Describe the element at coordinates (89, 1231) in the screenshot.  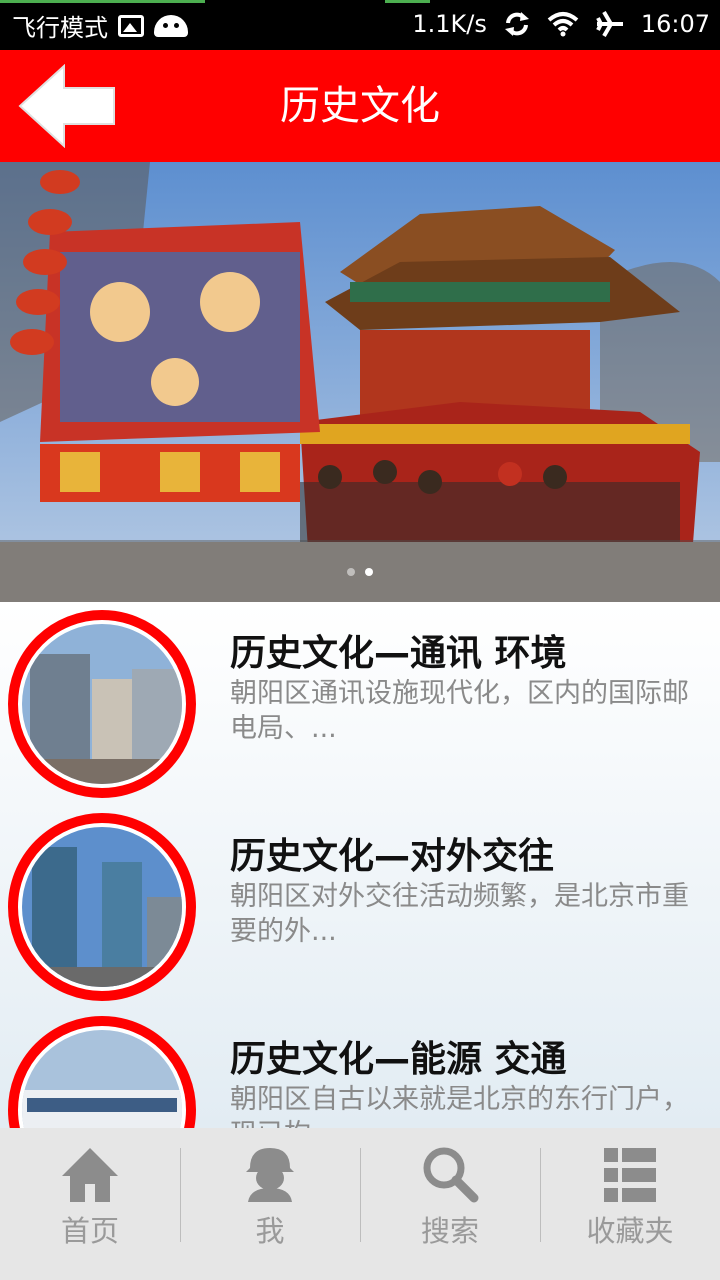
I see `nav-home-label: 首页` at that location.